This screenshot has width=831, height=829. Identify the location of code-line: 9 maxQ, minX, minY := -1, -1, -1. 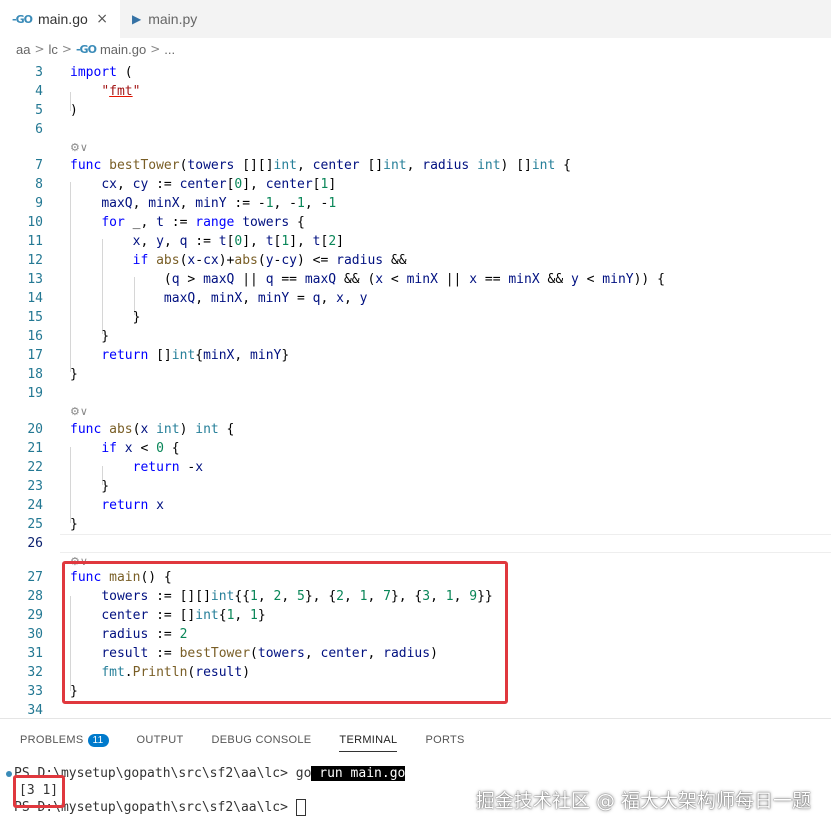
(415, 203).